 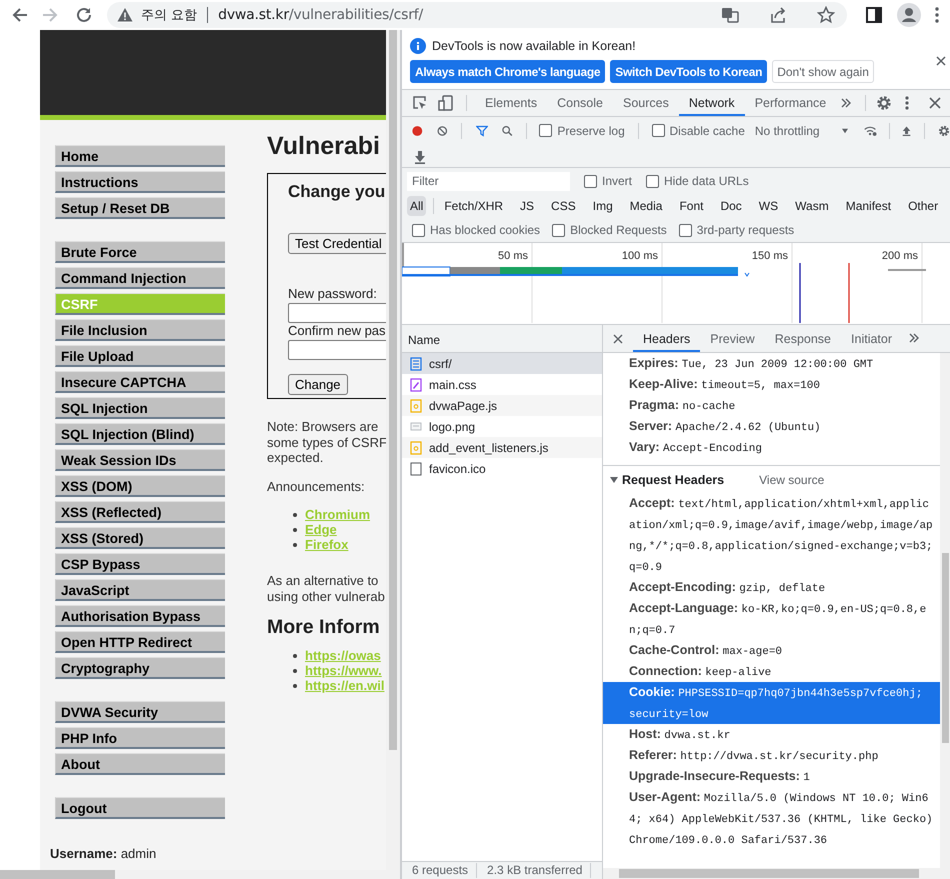 I want to click on back-icon, so click(x=20, y=15).